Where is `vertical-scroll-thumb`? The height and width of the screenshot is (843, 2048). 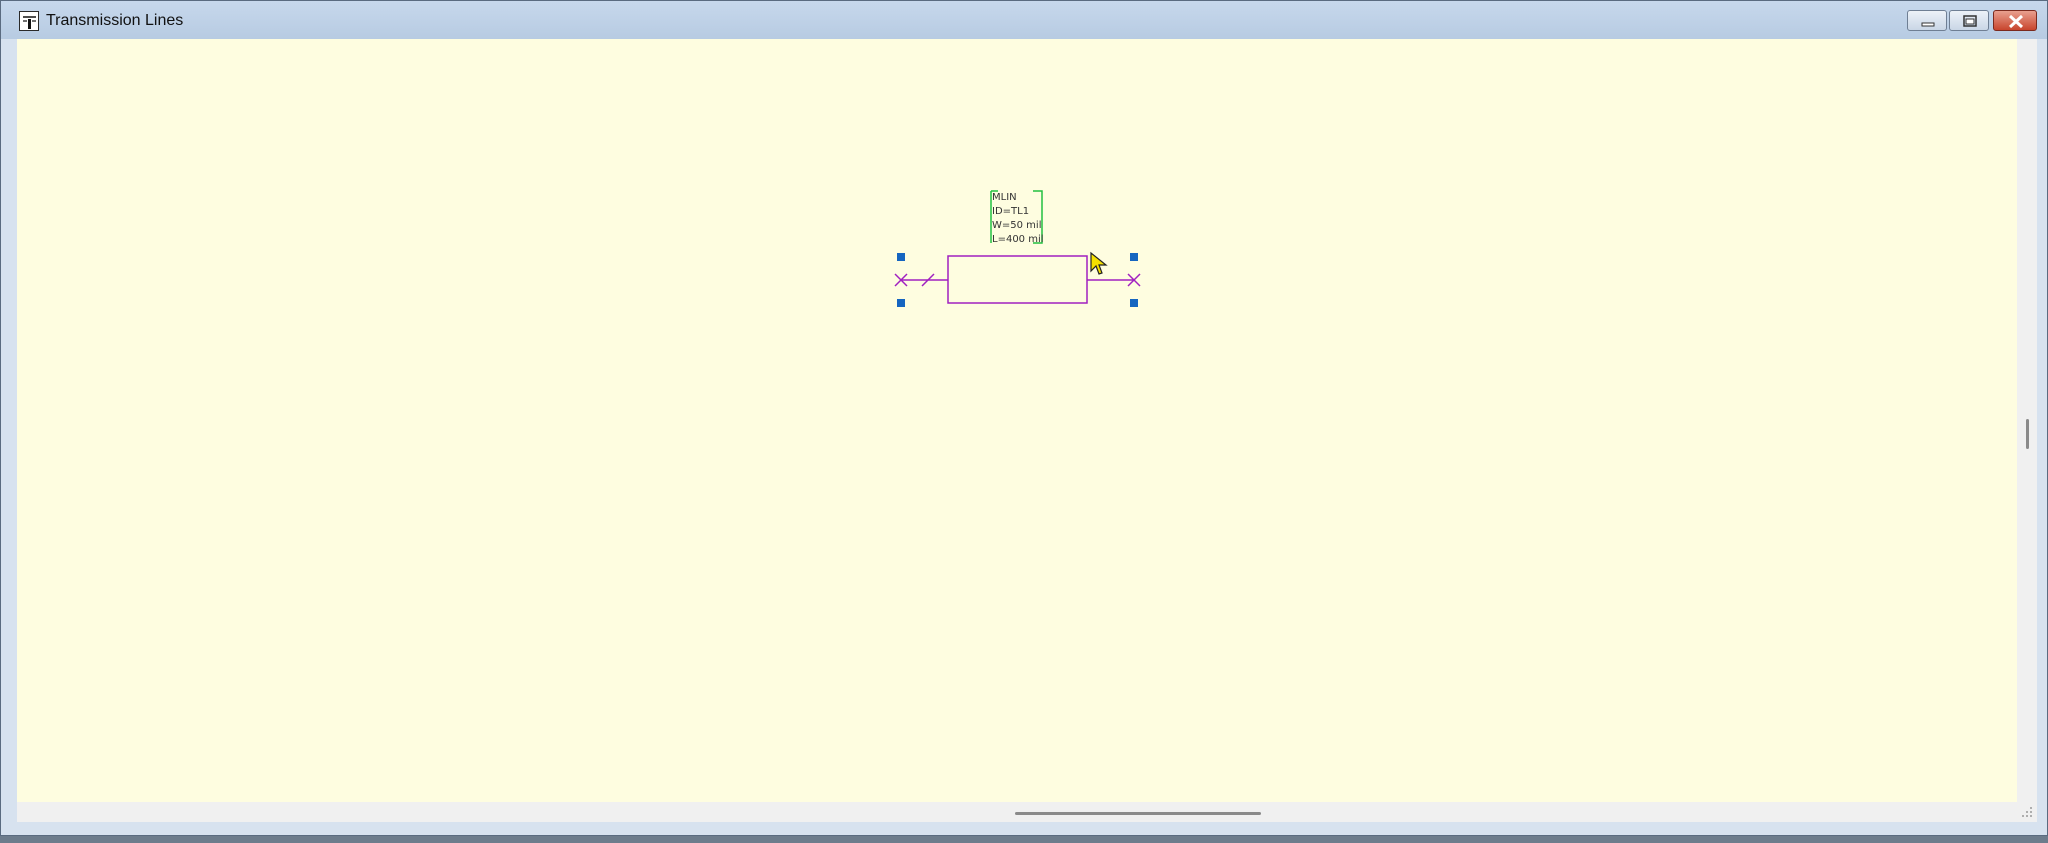
vertical-scroll-thumb is located at coordinates (2027, 434).